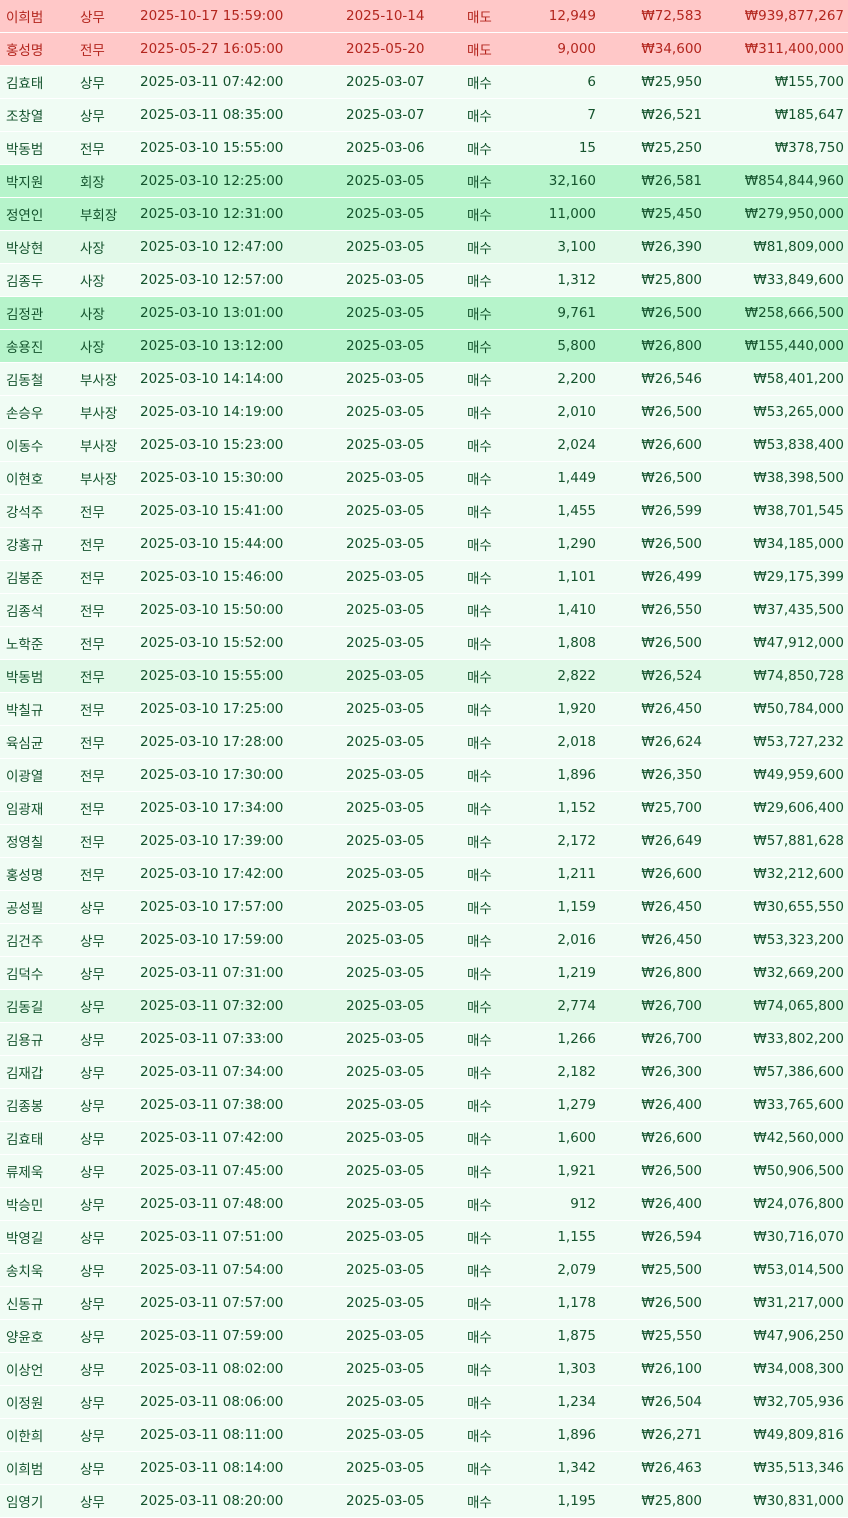 The image size is (848, 1518). Describe the element at coordinates (243, 742) in the screenshot. I see `report-datetime: 2025-03-10 17:28:00` at that location.